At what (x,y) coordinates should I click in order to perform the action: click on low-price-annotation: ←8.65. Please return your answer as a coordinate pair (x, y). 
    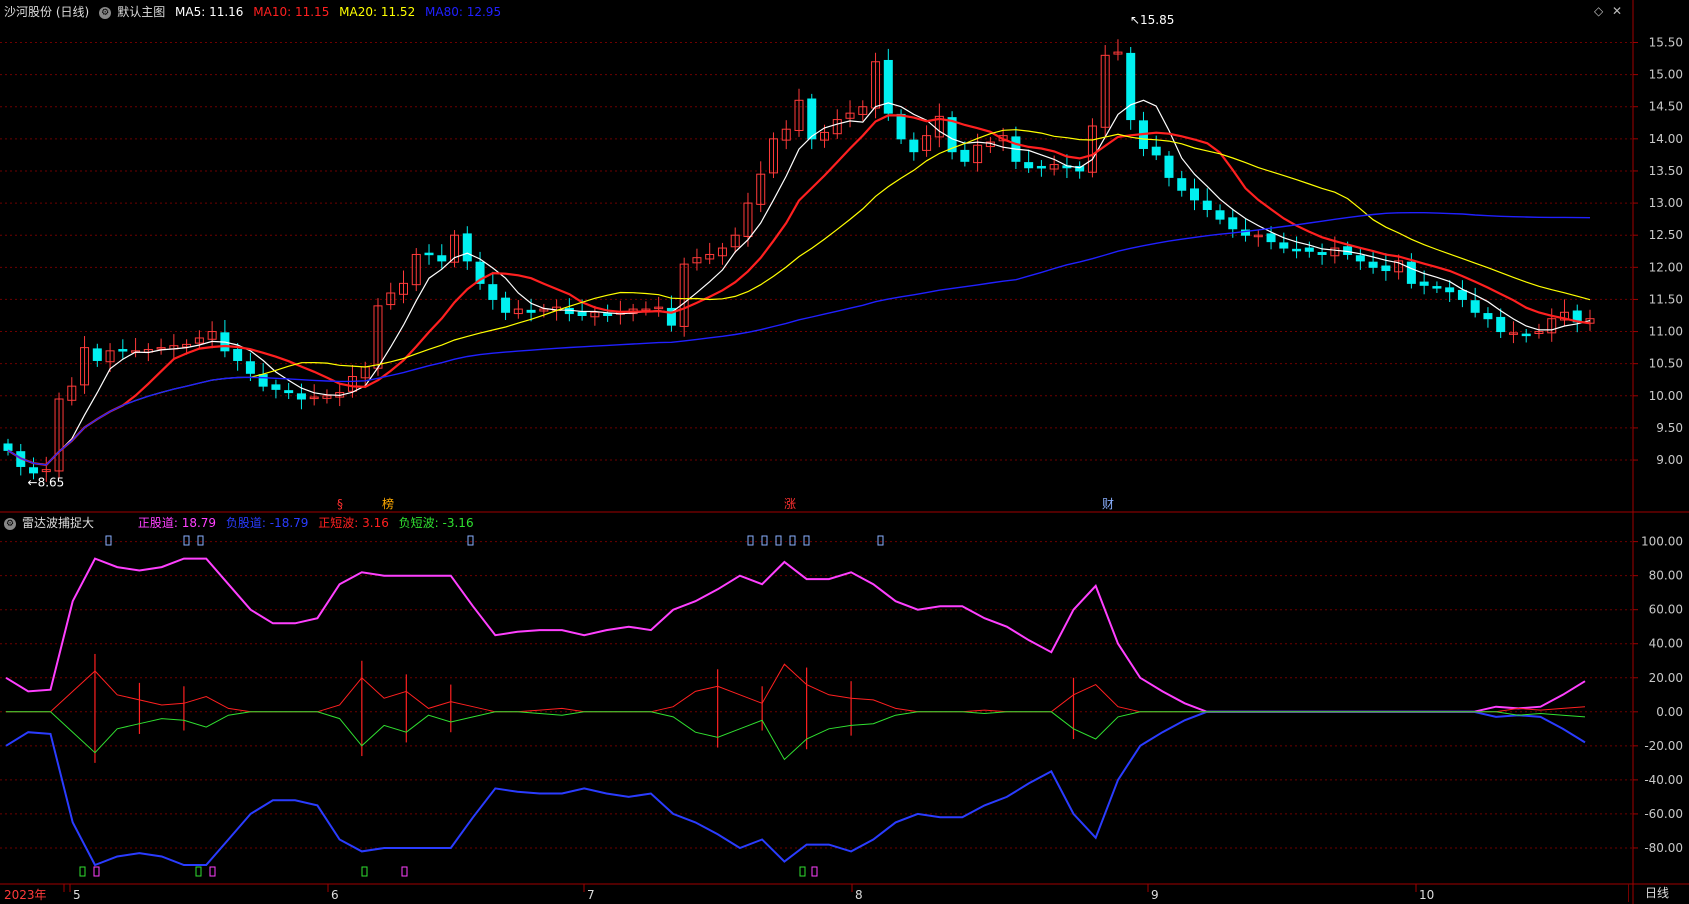
    Looking at the image, I should click on (46, 483).